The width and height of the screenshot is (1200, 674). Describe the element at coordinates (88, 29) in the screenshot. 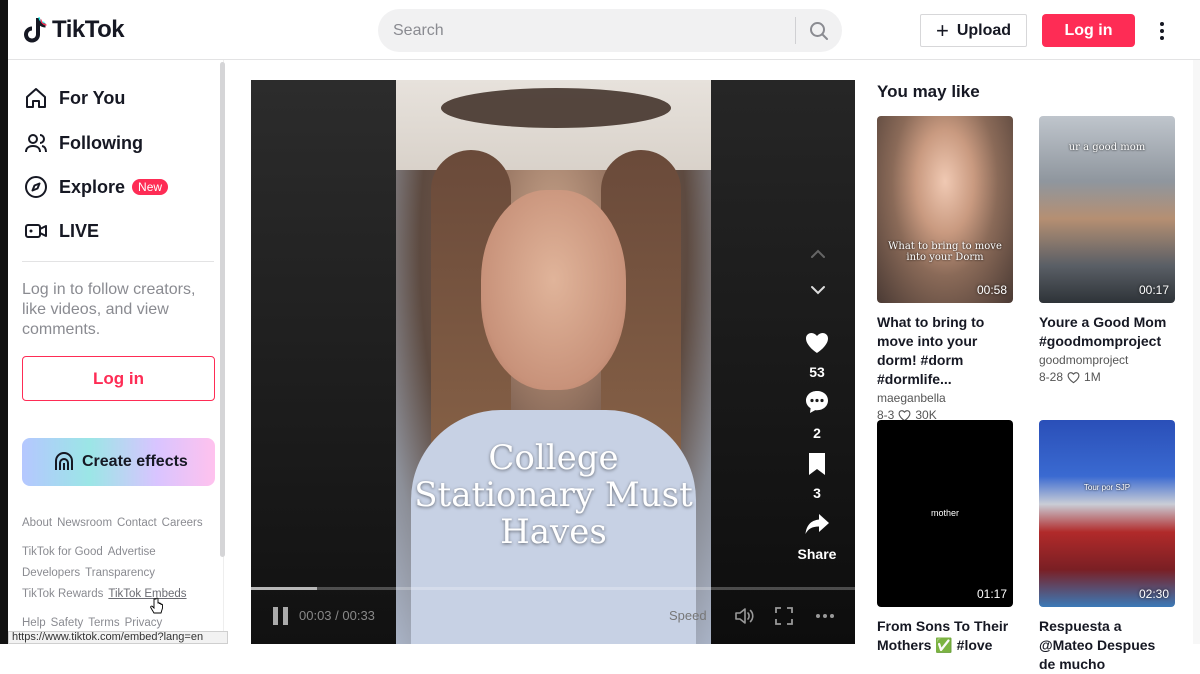

I see `logo-wordmark: TikTok` at that location.